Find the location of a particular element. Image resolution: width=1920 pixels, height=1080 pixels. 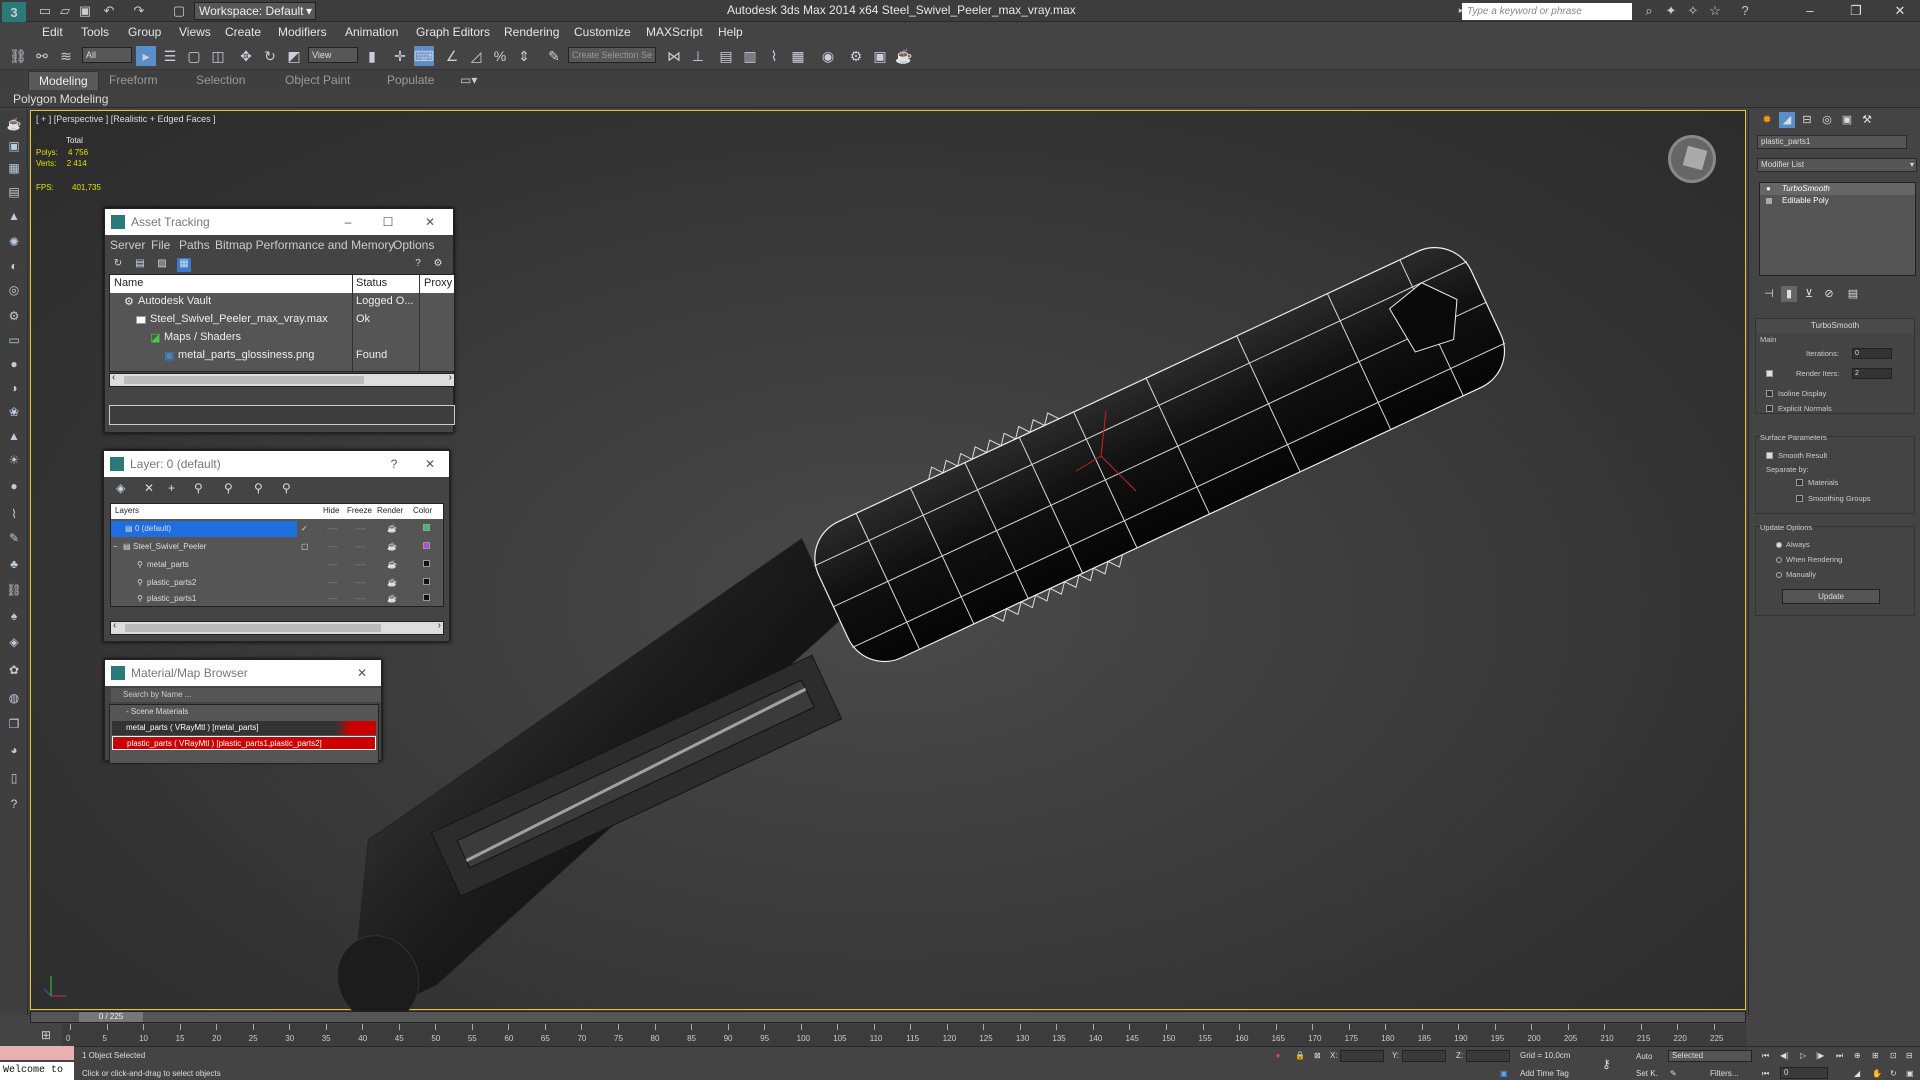

chevron-left-icon: ‹ is located at coordinates (114, 625).